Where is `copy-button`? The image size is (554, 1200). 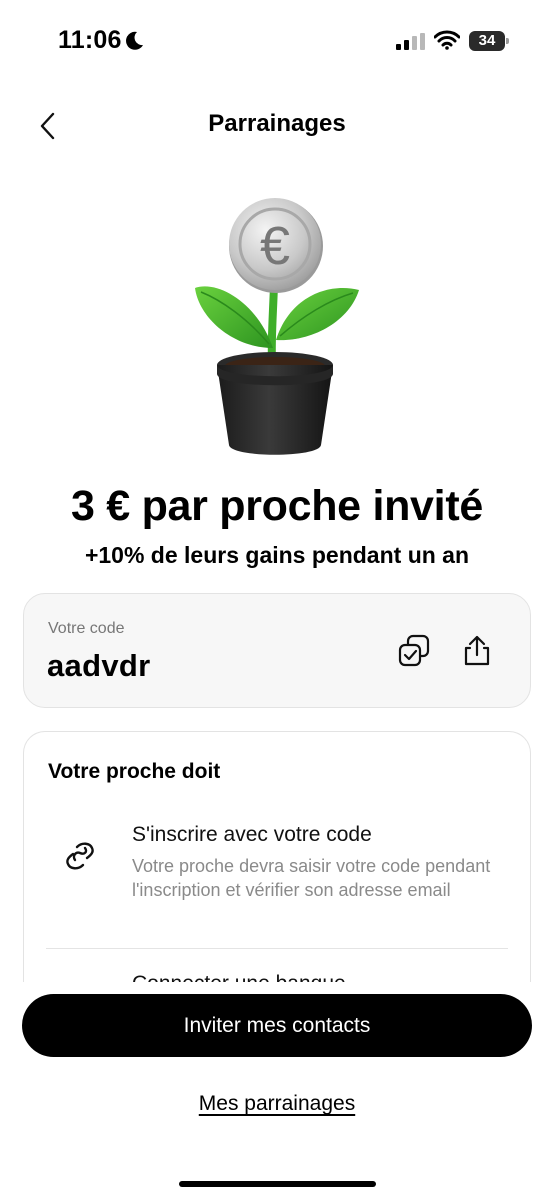
copy-button is located at coordinates (414, 651).